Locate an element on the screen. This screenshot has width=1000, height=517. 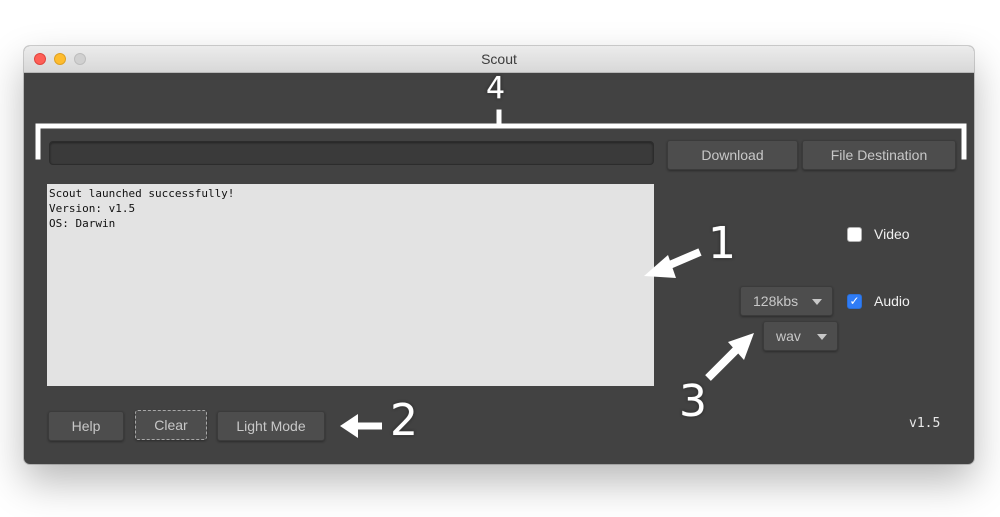
annotation-number: 1 is located at coordinates (722, 243).